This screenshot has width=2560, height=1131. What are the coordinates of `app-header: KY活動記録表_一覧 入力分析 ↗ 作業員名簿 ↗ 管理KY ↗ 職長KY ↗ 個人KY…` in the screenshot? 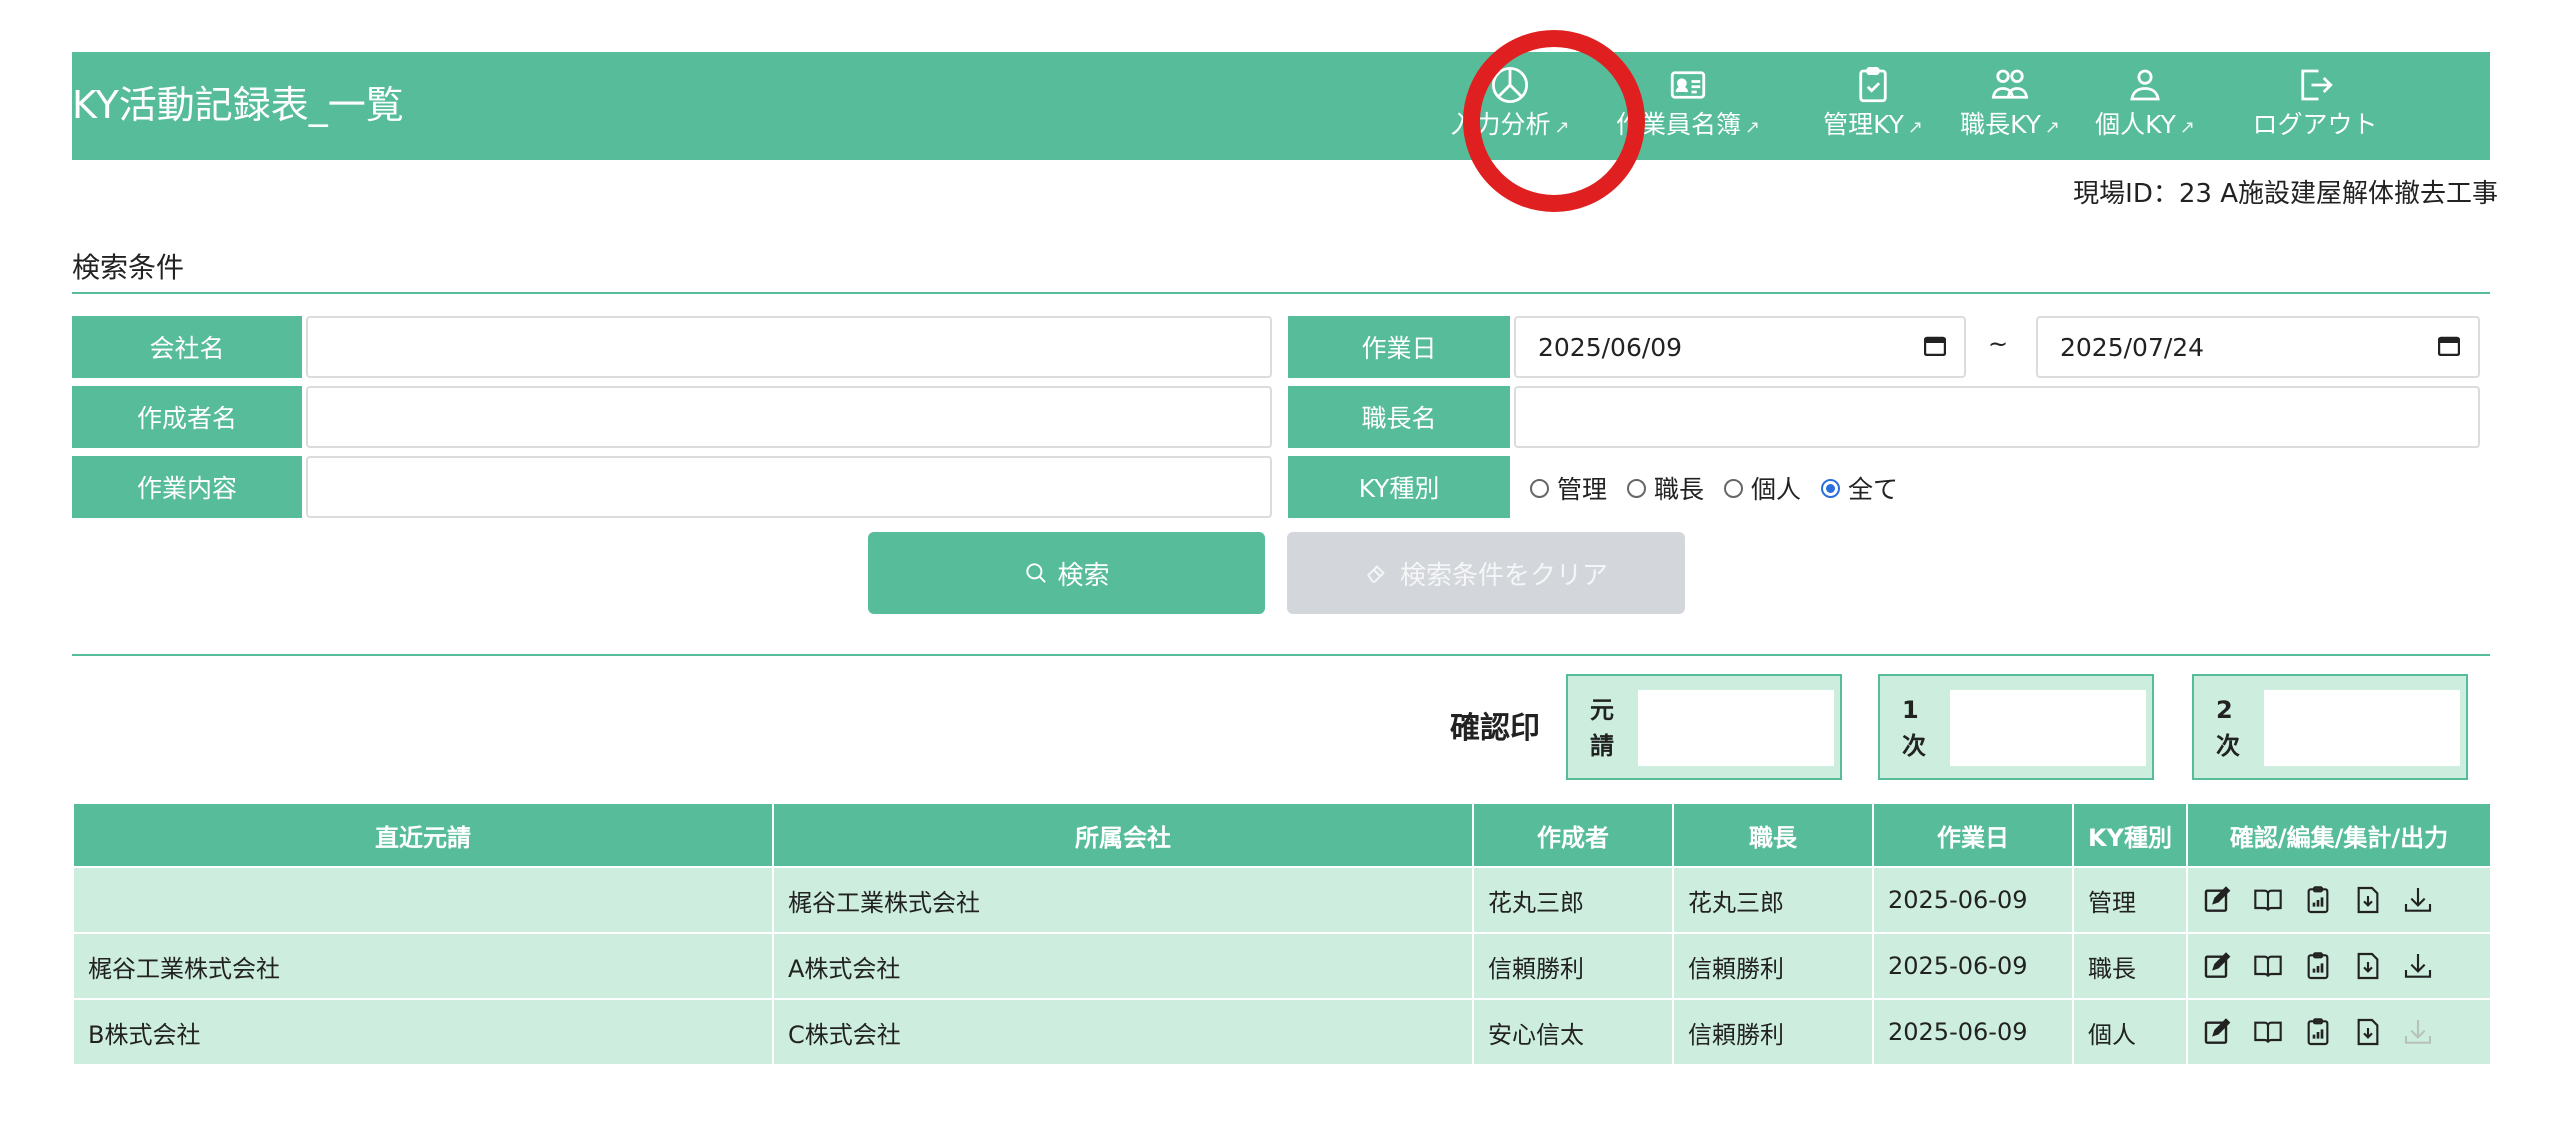 It's located at (1281, 106).